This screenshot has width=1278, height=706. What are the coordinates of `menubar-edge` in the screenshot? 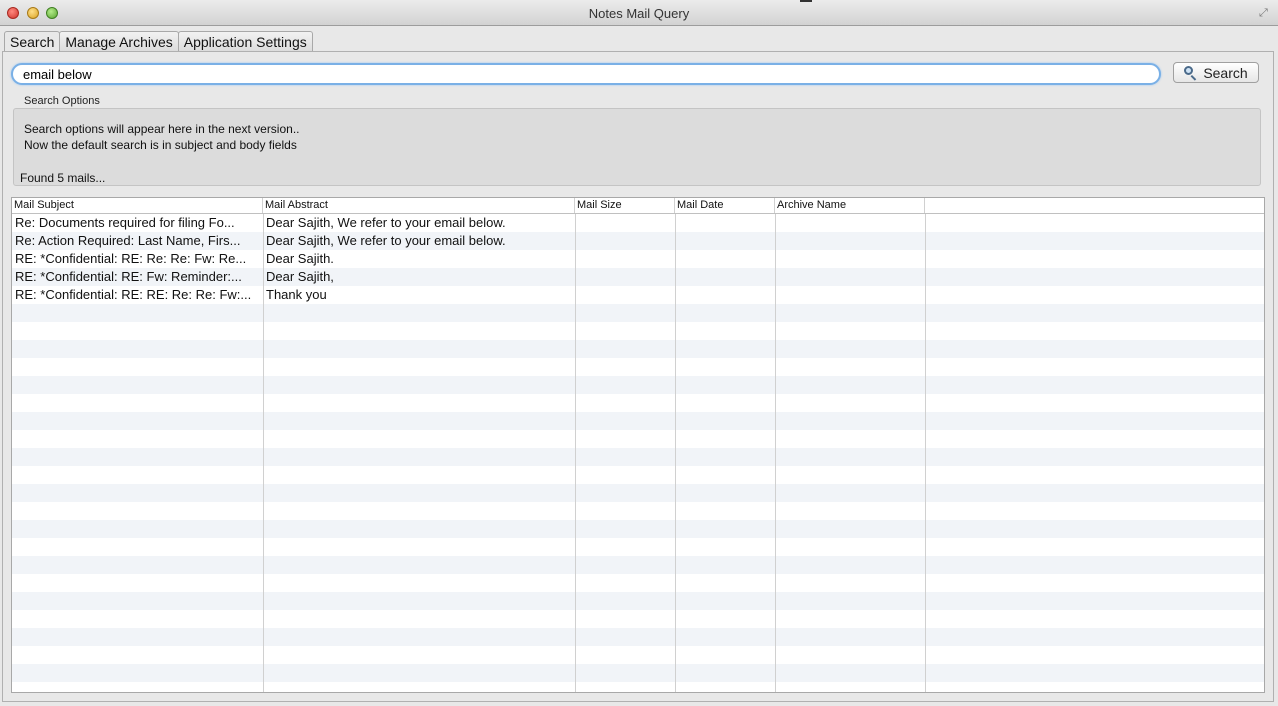 It's located at (806, 1).